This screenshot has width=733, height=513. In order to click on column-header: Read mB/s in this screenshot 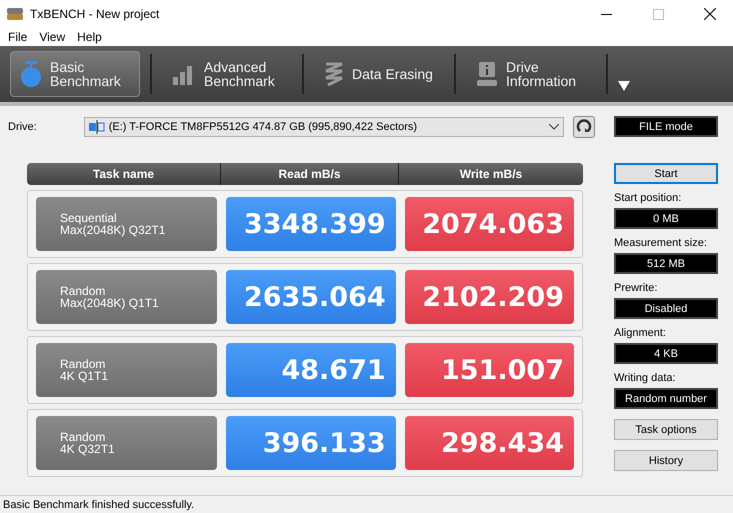, I will do `click(309, 174)`.